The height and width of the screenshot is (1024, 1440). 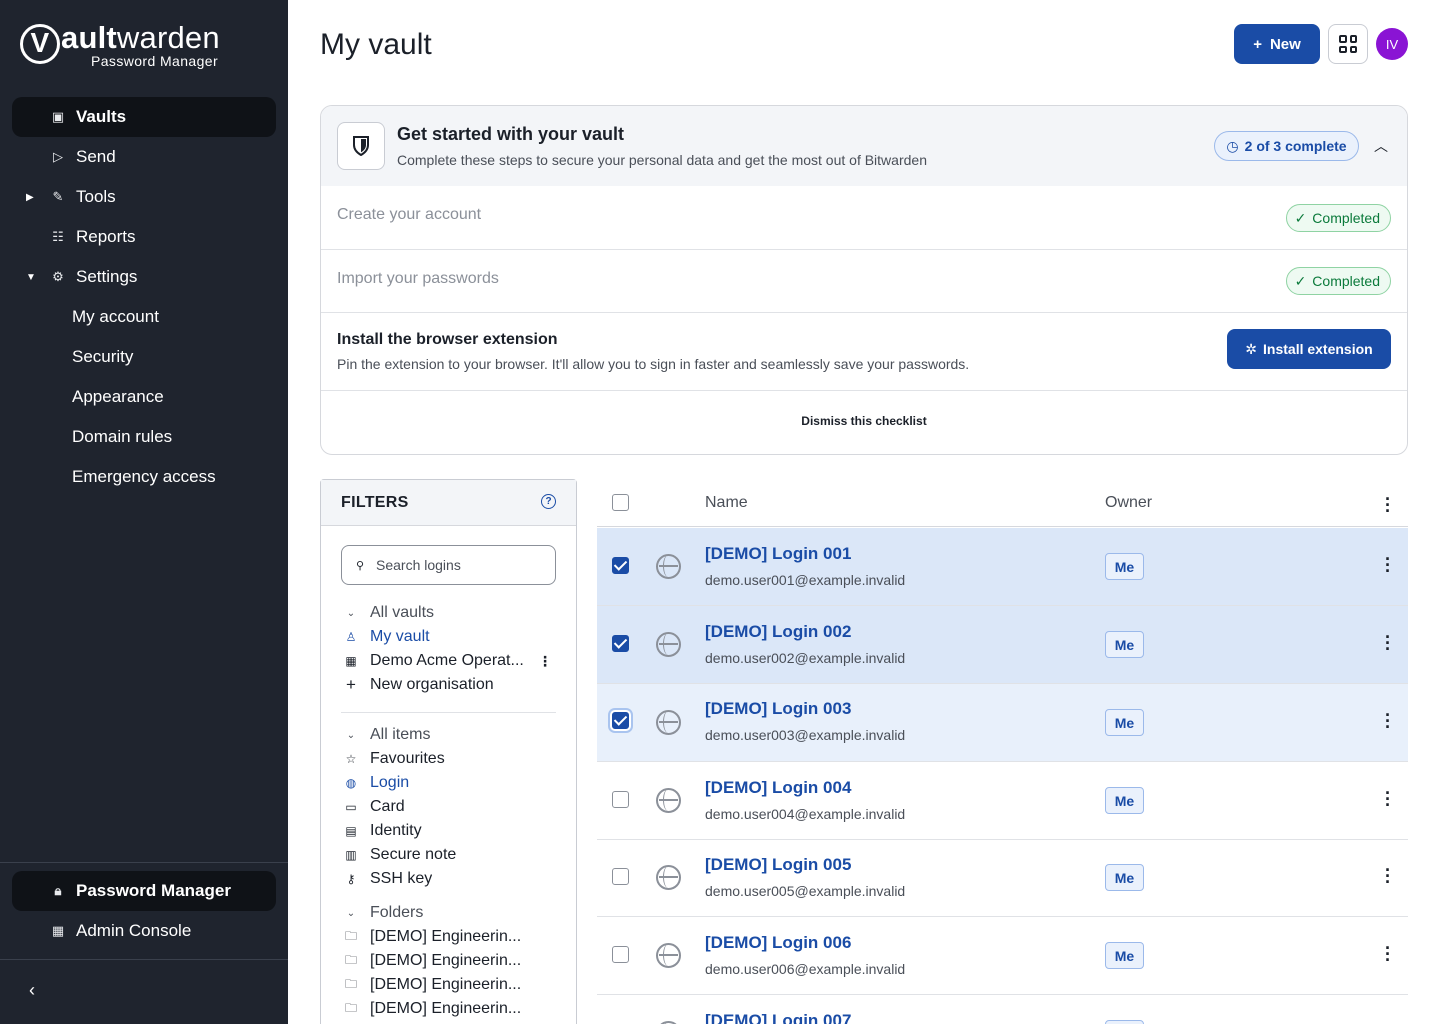 What do you see at coordinates (40, 44) in the screenshot?
I see `vaultwarden-logo-icon: V` at bounding box center [40, 44].